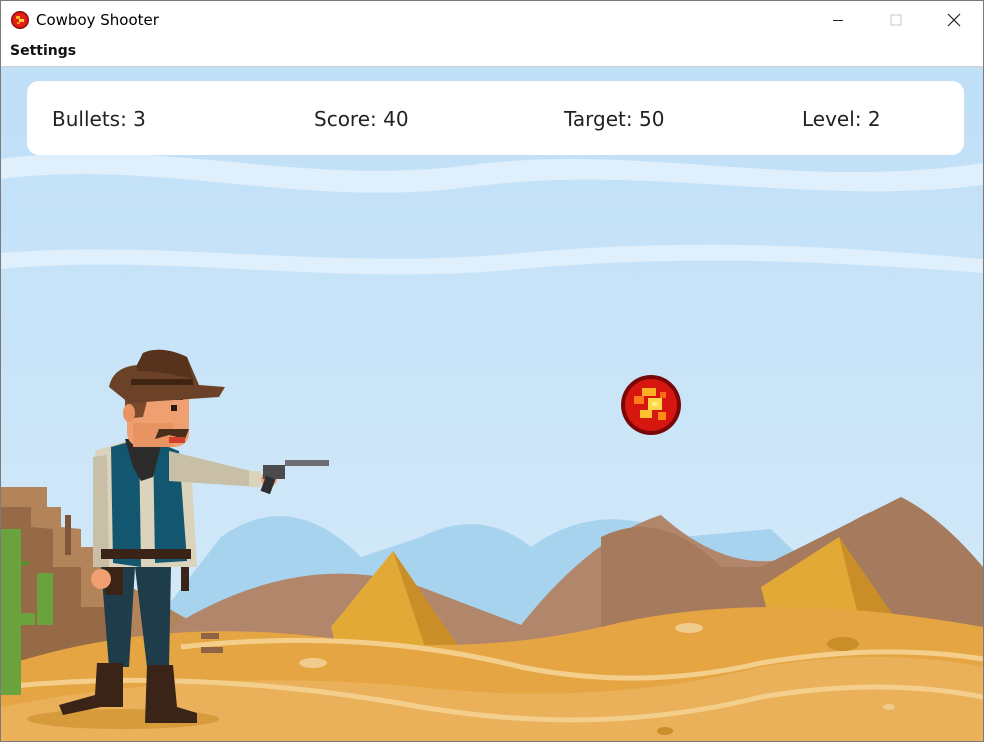 The height and width of the screenshot is (742, 984). I want to click on hud-panel: Bullets: 3 Score: 40 Target: 50 Level: 2, so click(495, 118).